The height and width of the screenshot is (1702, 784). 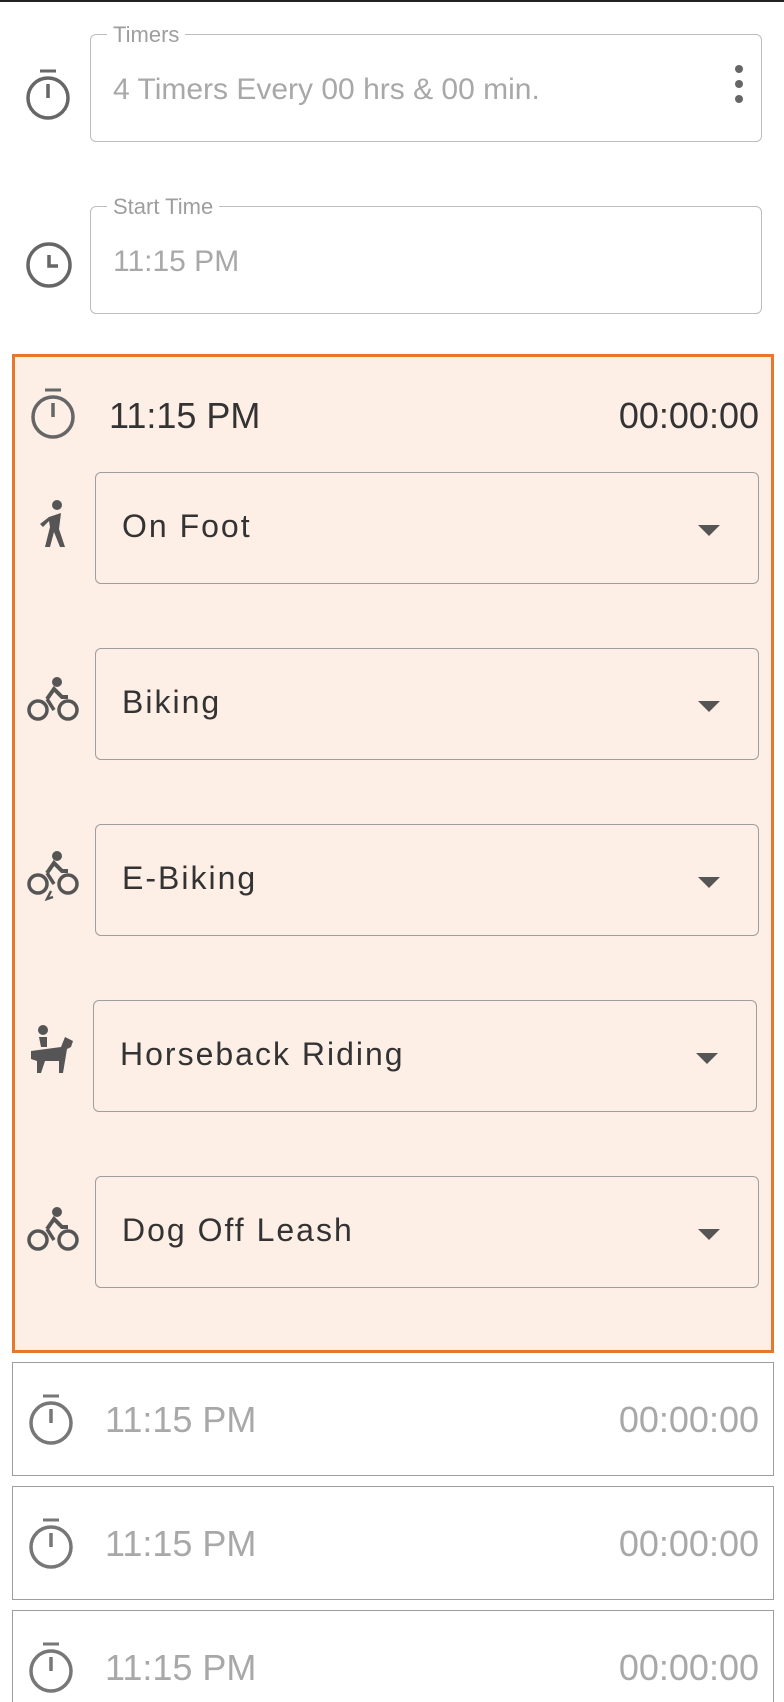 I want to click on timers-field: Timers 4 Timers Every 00 hrs & 00 min., so click(x=426, y=82).